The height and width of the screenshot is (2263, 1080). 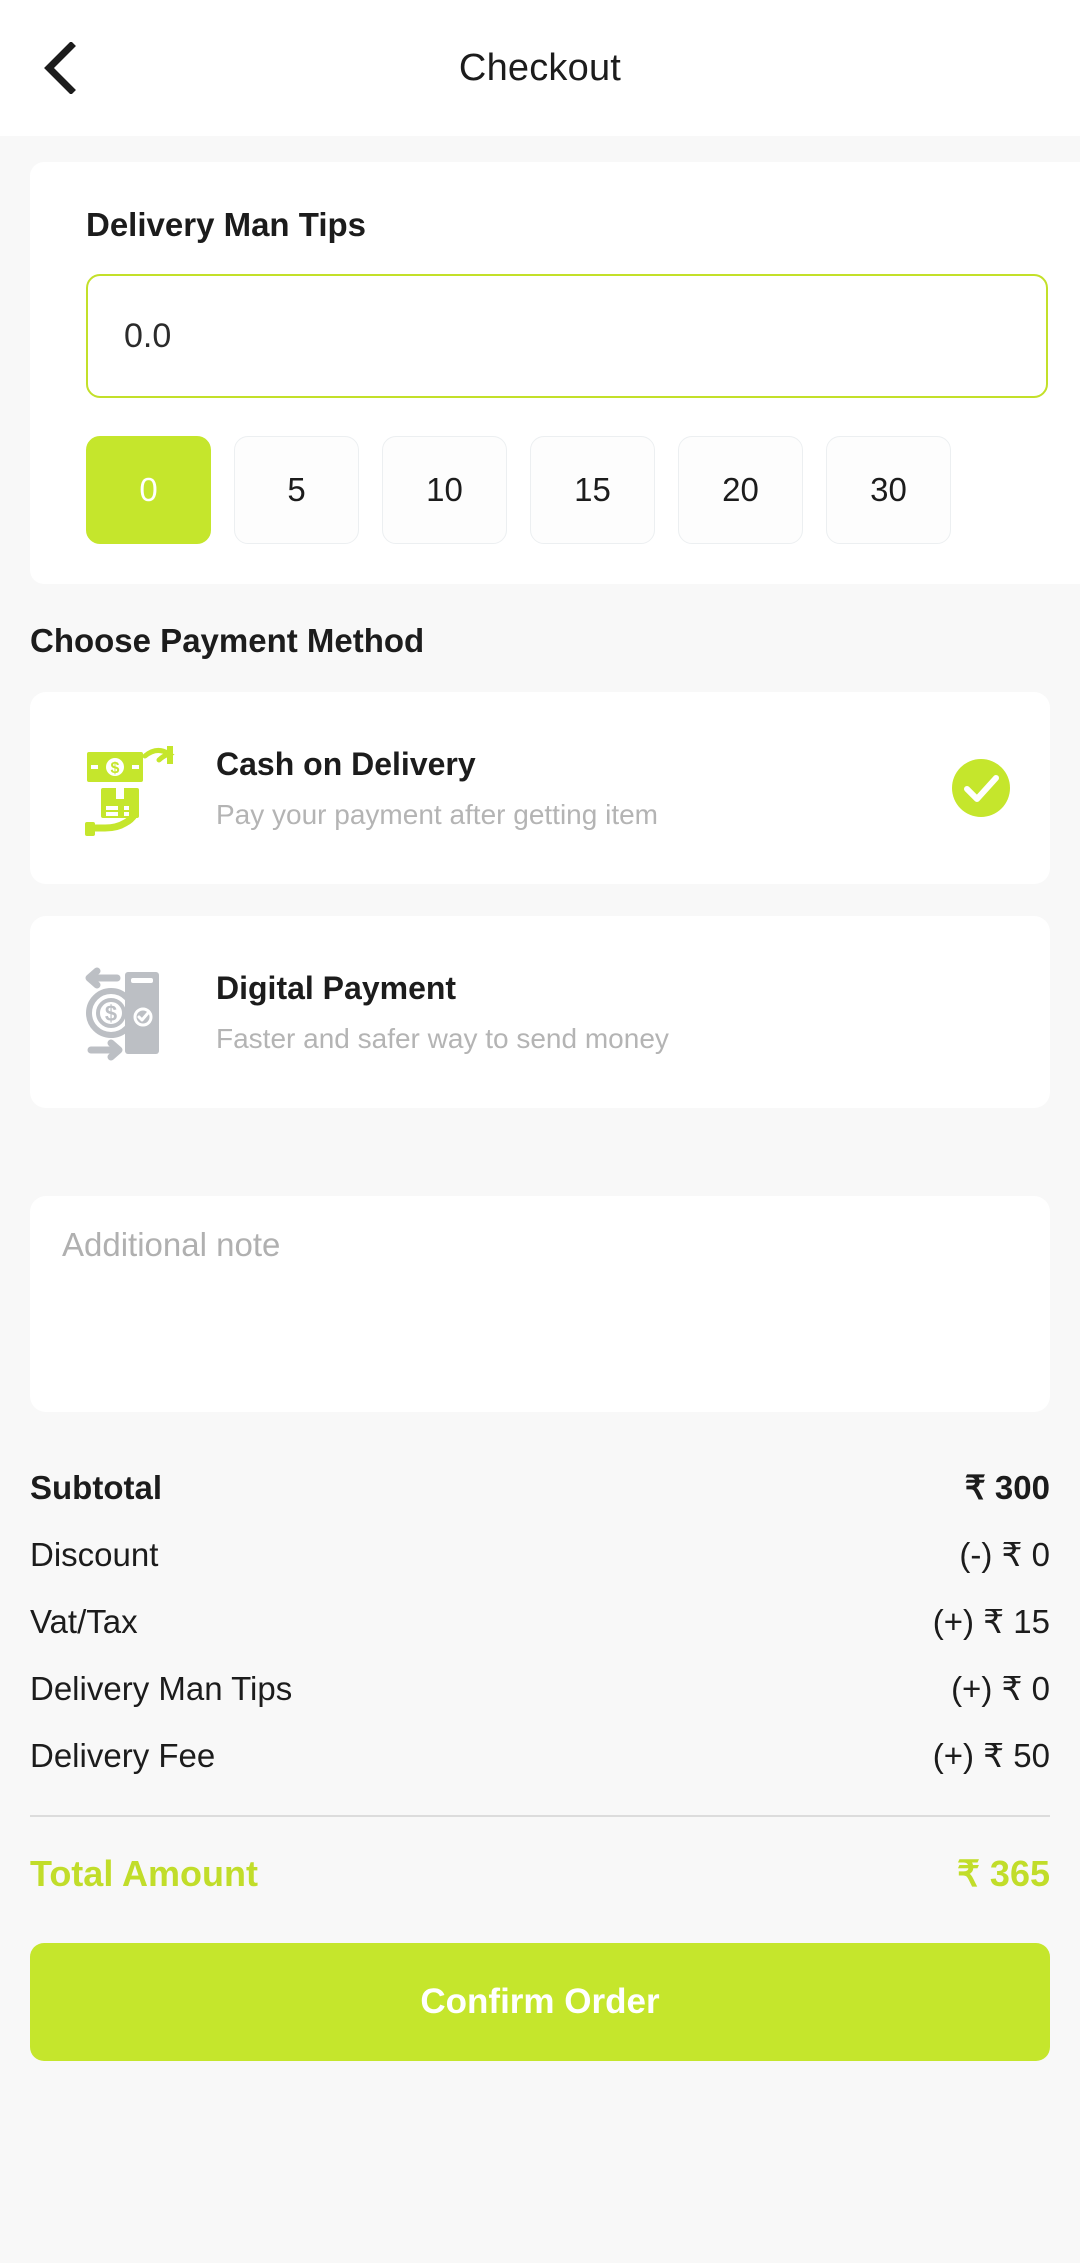 I want to click on summary-row-discount: Discount (-) ₹ 0, so click(x=540, y=1554).